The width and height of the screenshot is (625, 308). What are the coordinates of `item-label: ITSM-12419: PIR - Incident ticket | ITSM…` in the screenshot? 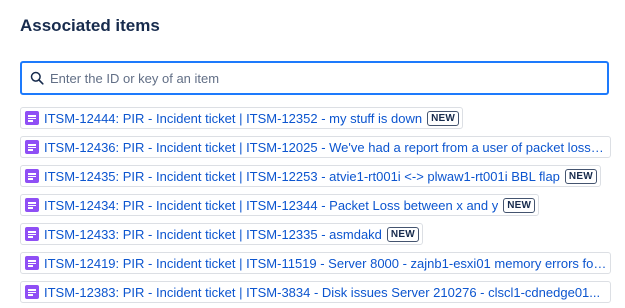 It's located at (325, 263).